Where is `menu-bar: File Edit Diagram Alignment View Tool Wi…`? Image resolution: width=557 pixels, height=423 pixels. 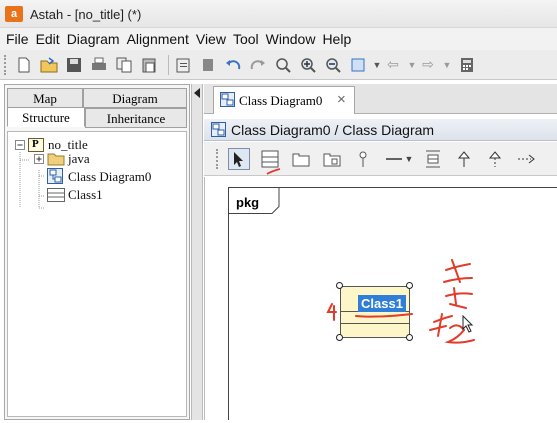 menu-bar: File Edit Diagram Alignment View Tool Wi… is located at coordinates (278, 39).